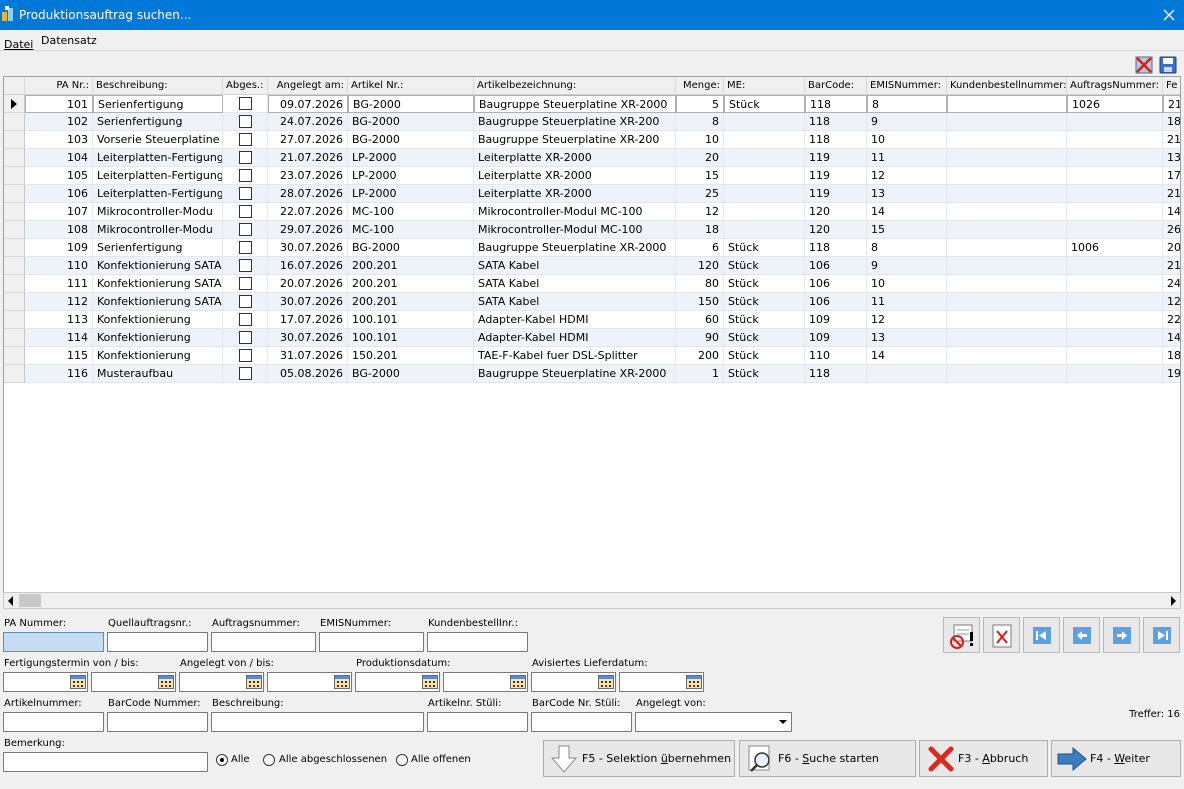  Describe the element at coordinates (700, 86) in the screenshot. I see `col-menge: Menge:` at that location.